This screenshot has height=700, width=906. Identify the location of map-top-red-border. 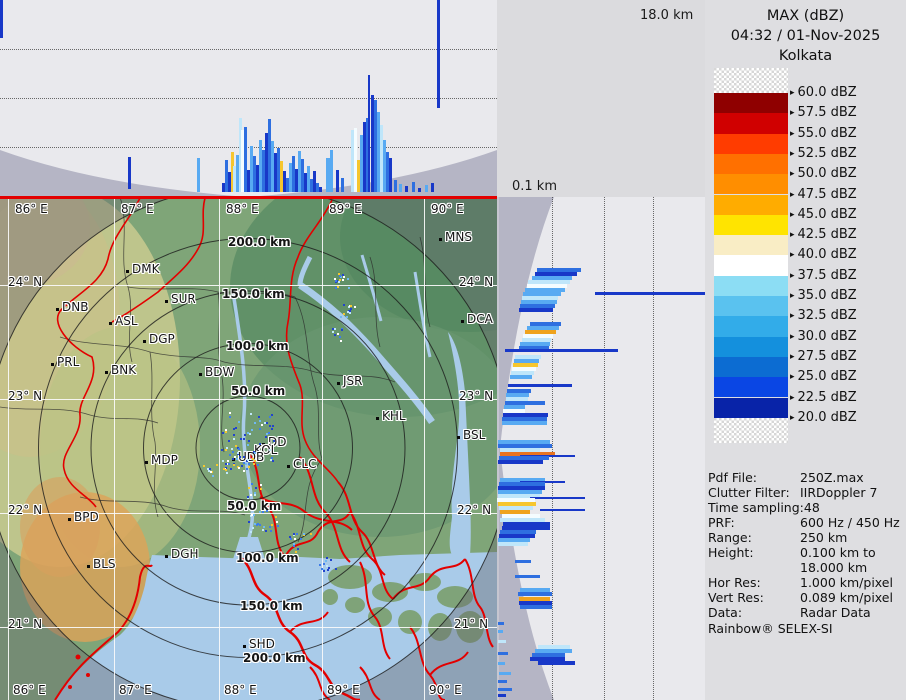
(248, 197).